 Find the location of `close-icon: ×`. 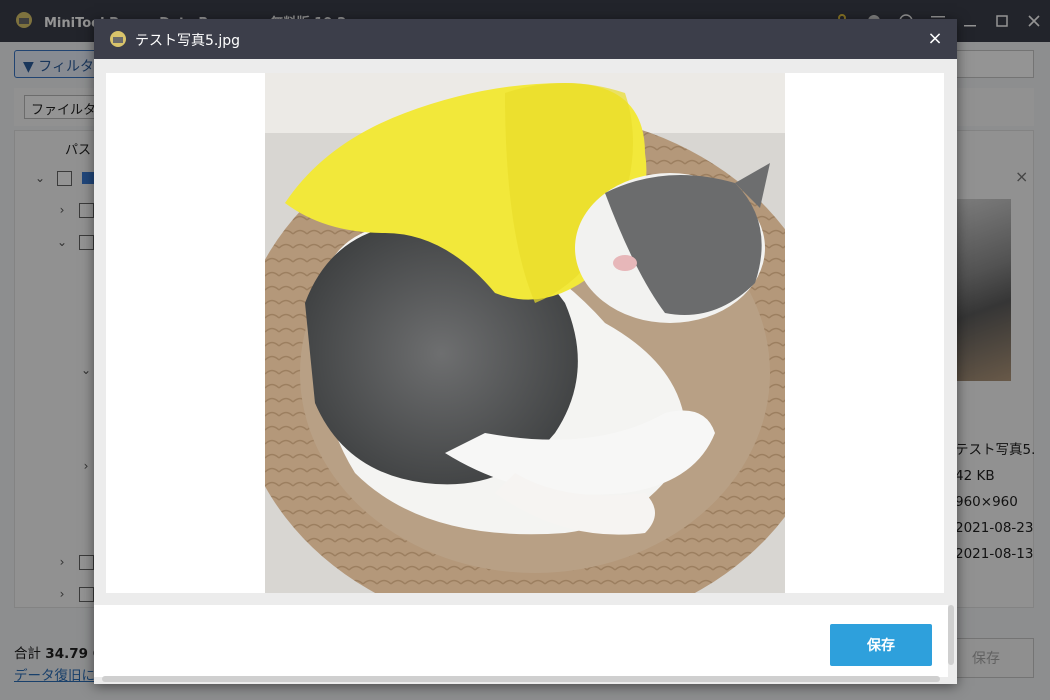

close-icon: × is located at coordinates (935, 38).